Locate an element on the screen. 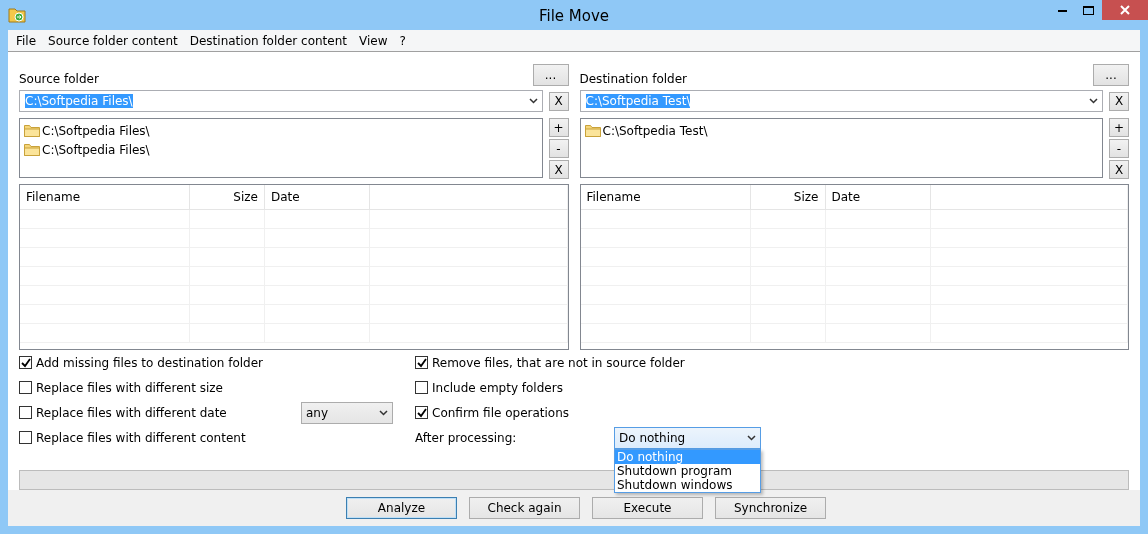 This screenshot has height=534, width=1148. panel-label: Source folder is located at coordinates (59, 79).